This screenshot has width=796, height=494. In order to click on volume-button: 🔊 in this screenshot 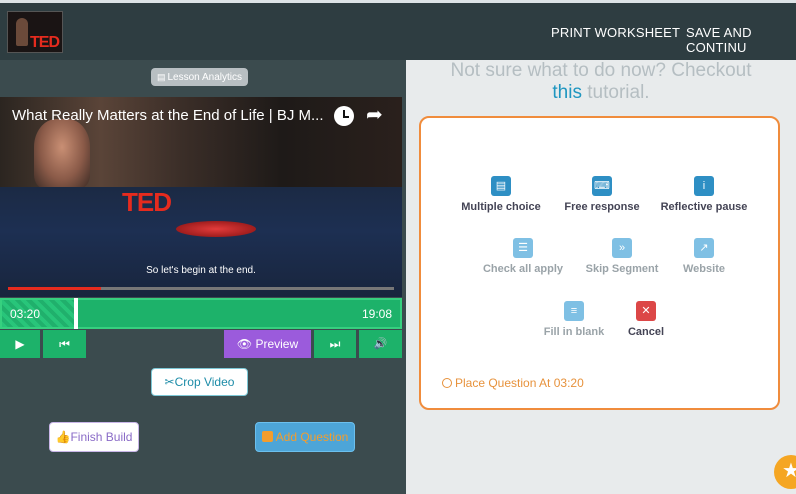, I will do `click(380, 344)`.